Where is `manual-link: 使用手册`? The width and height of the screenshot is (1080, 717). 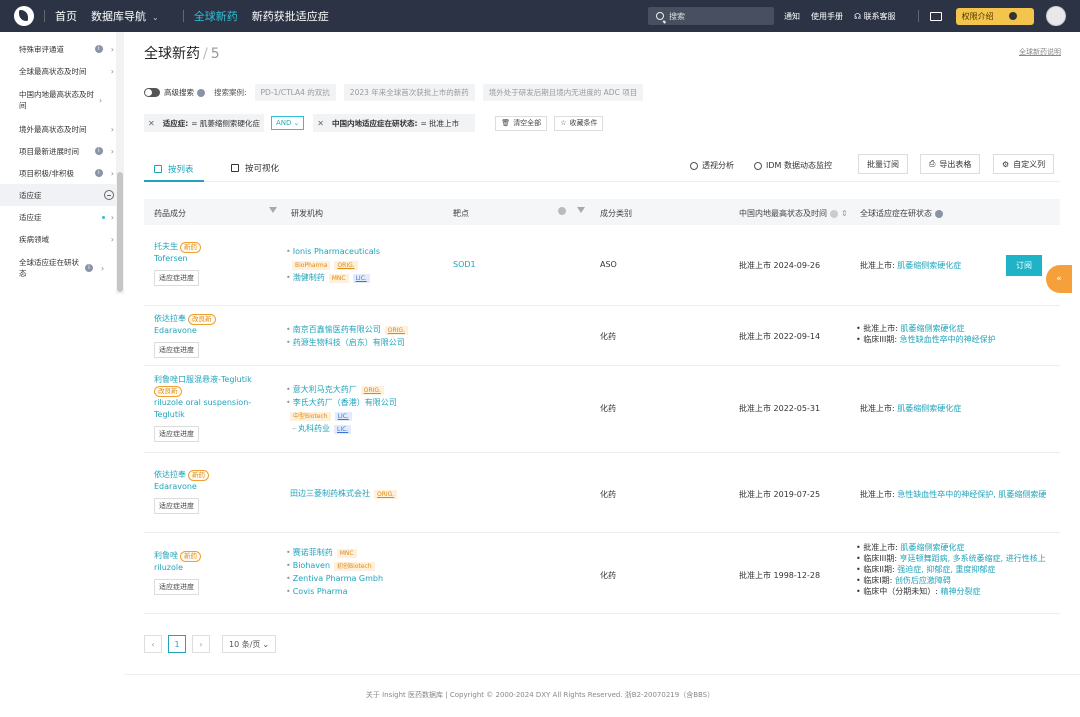 manual-link: 使用手册 is located at coordinates (827, 16).